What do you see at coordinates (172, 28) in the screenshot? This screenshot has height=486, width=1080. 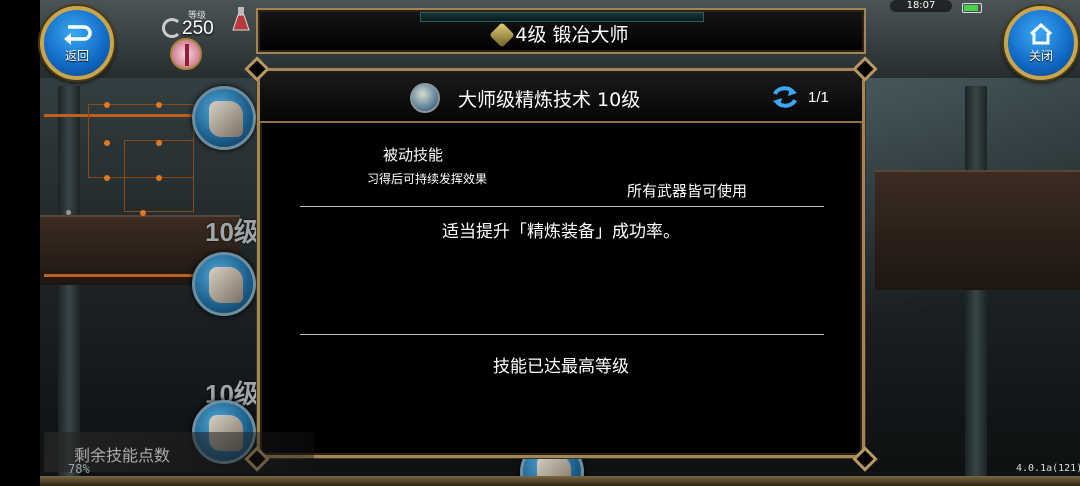 I see `level-swirl-icon` at bounding box center [172, 28].